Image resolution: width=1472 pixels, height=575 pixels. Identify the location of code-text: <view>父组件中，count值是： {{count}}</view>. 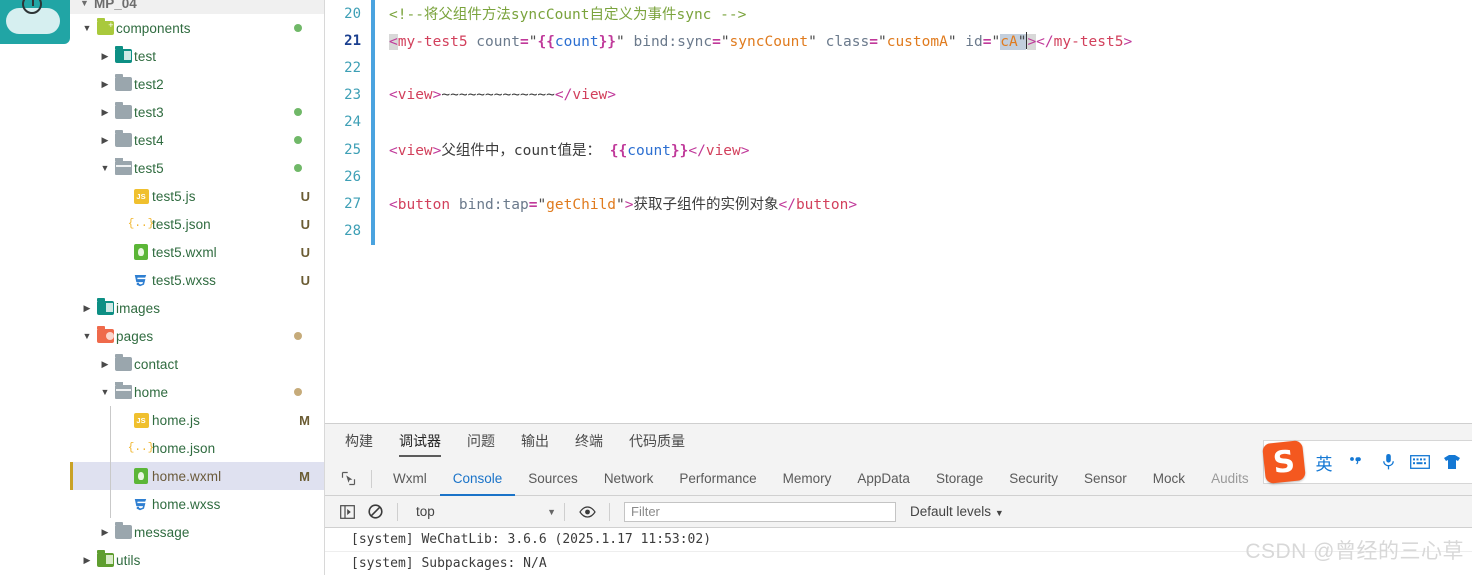
(562, 149).